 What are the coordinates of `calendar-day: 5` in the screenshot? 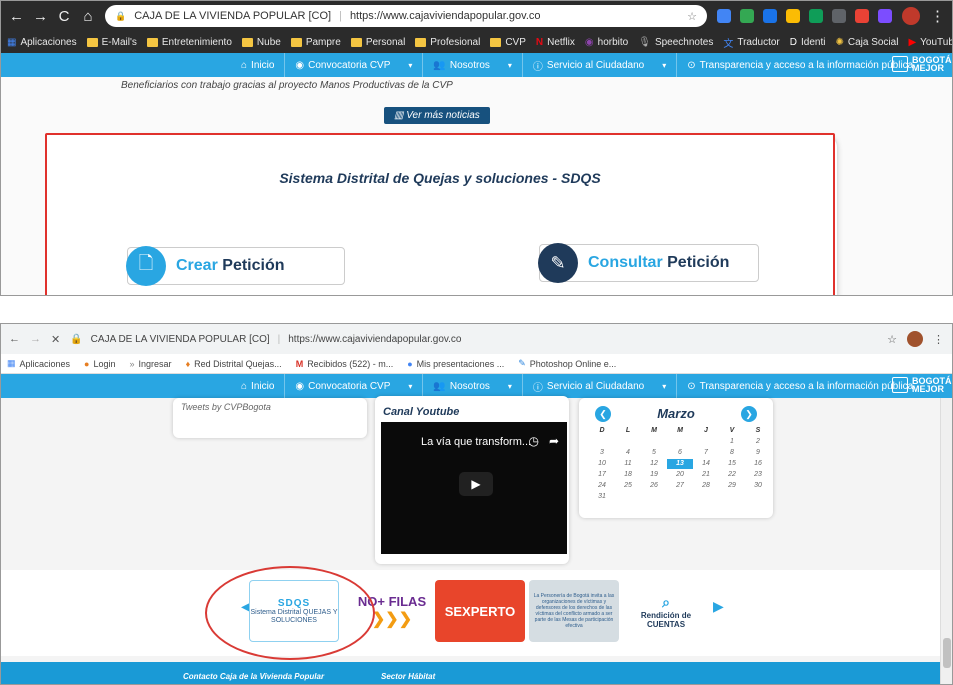 It's located at (654, 453).